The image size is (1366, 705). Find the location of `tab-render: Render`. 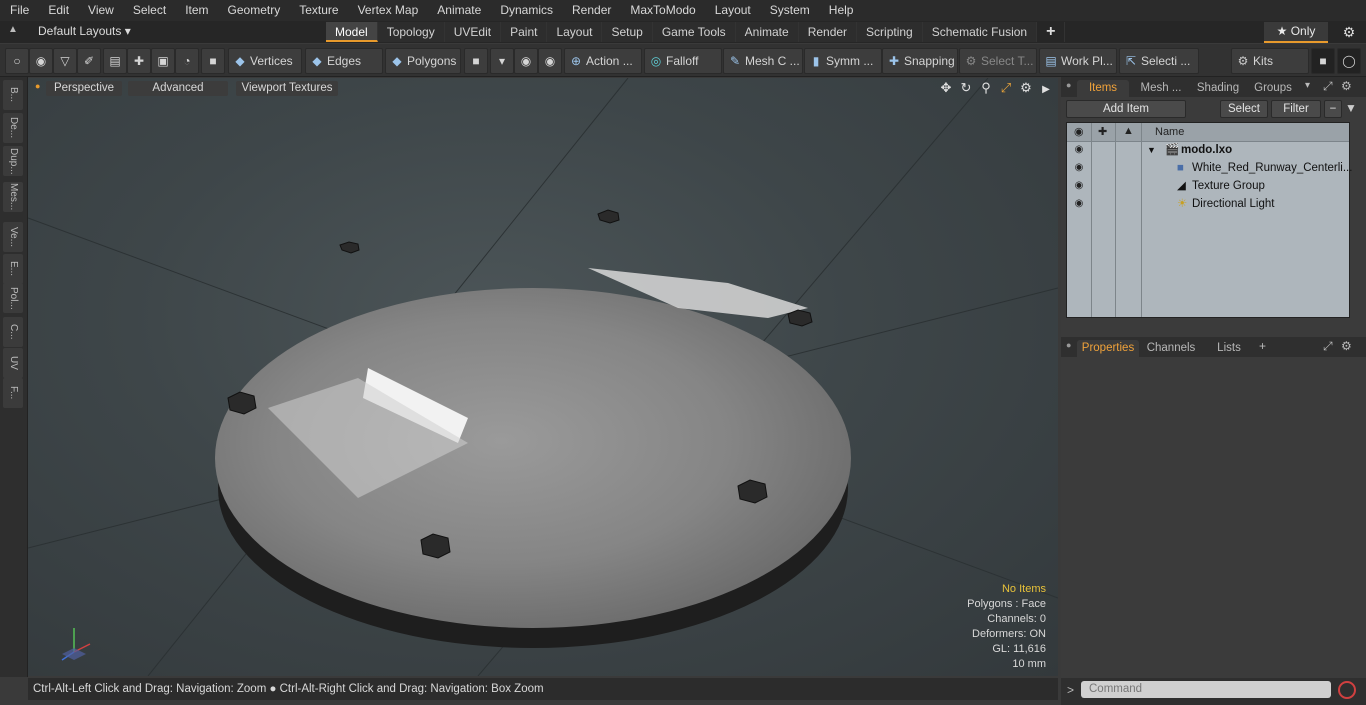

tab-render: Render is located at coordinates (828, 32).